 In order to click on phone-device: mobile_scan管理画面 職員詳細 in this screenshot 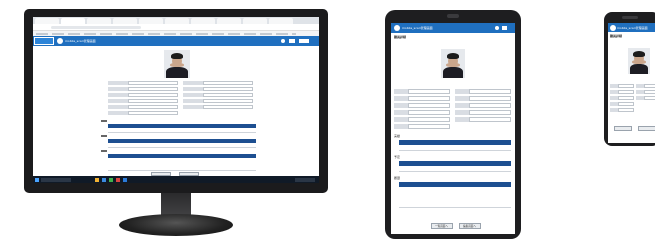, I will do `click(629, 79)`.